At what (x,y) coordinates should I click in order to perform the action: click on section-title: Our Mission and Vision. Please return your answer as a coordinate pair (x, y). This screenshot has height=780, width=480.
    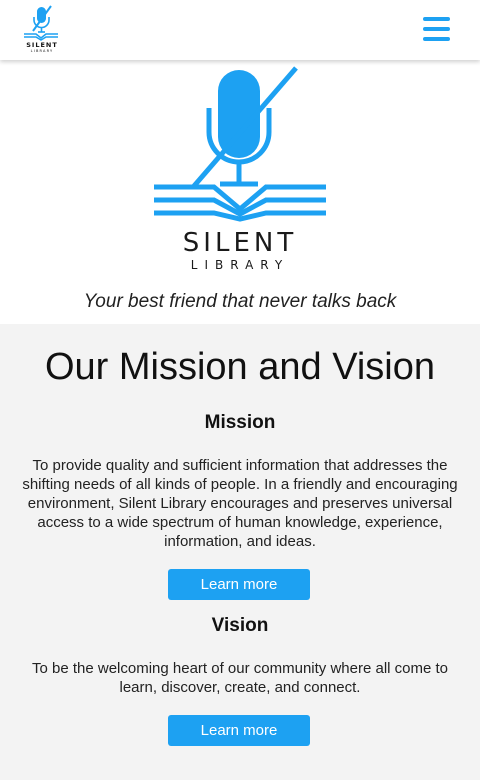
    Looking at the image, I should click on (240, 367).